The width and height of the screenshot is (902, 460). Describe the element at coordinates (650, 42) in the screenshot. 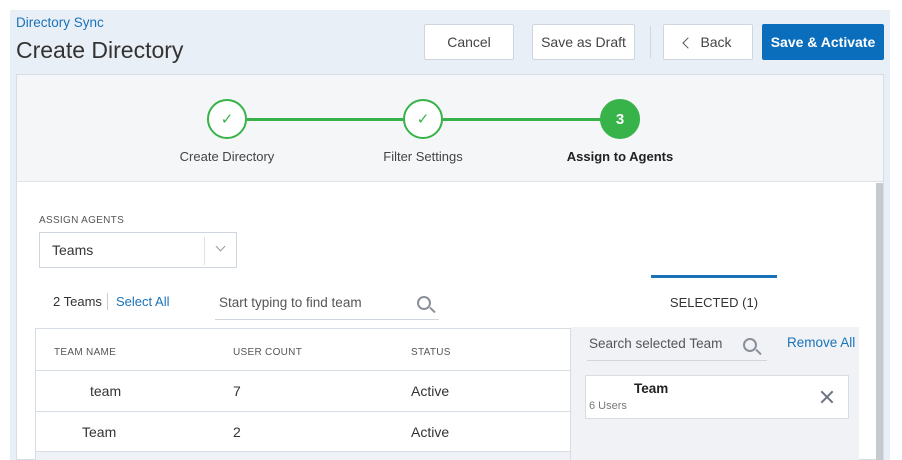

I see `toolbar-divider` at that location.